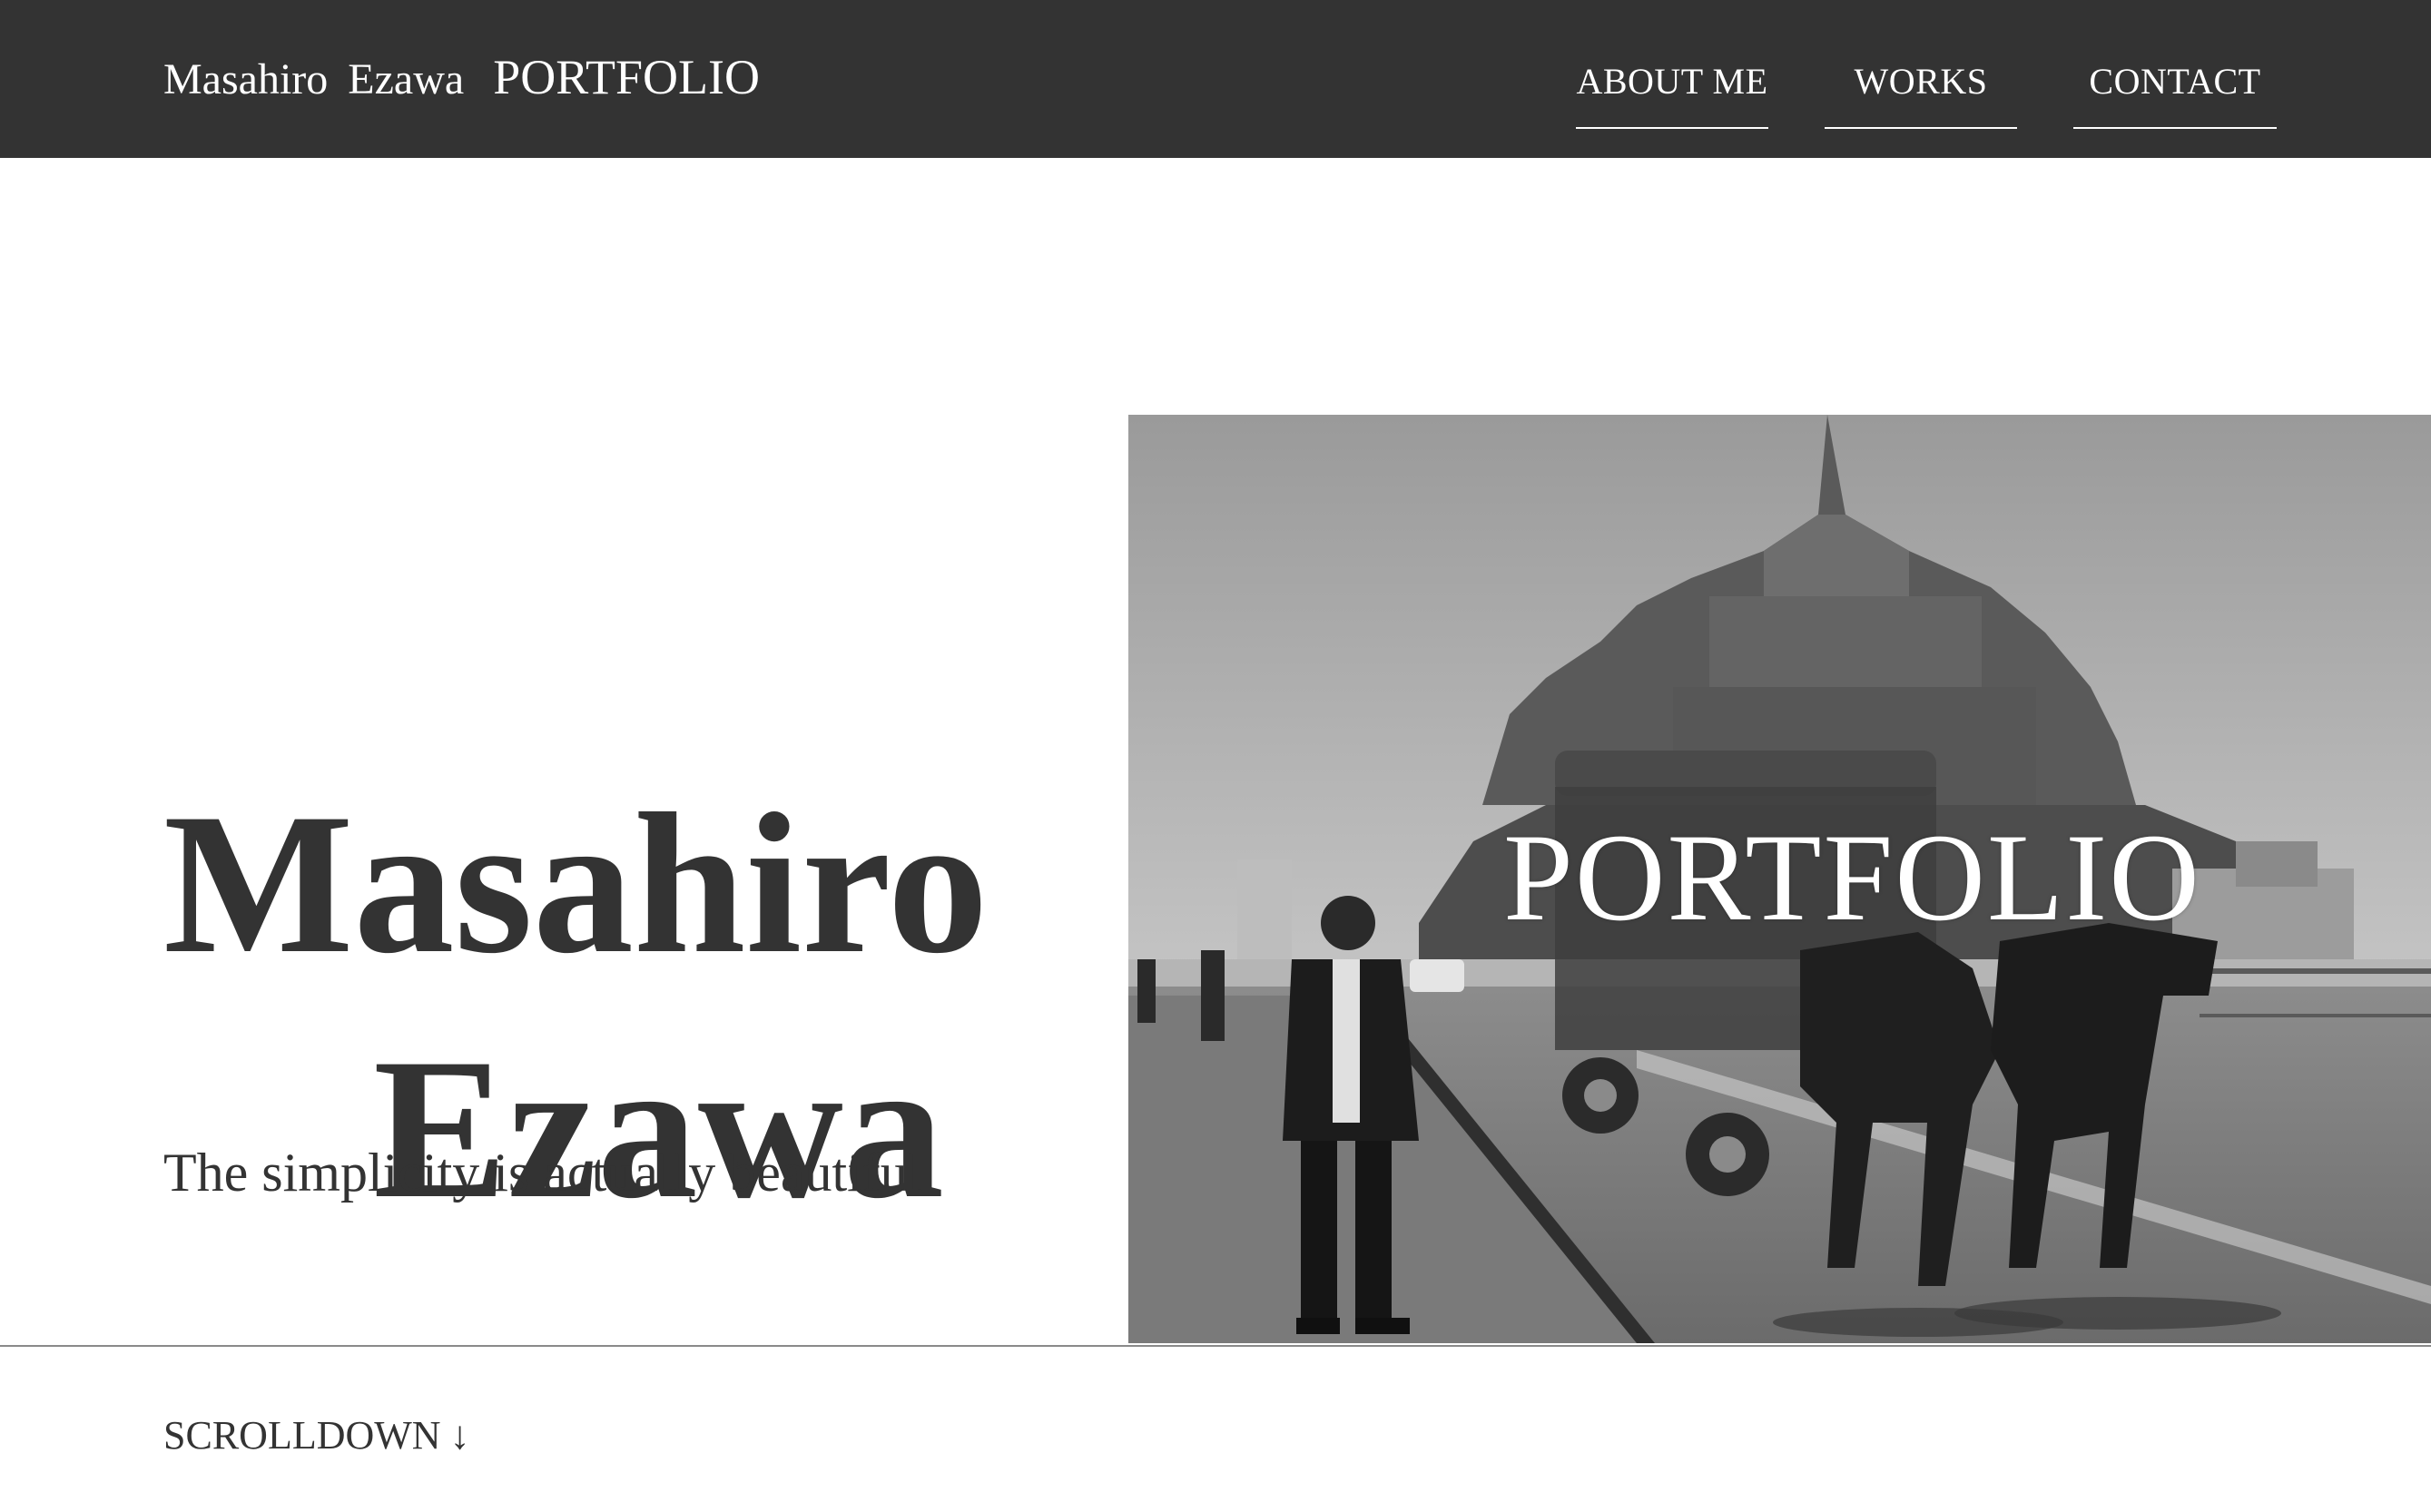 This screenshot has width=2431, height=1512. I want to click on hero-tagline: The simplicity is actually beautiful, so click(543, 1173).